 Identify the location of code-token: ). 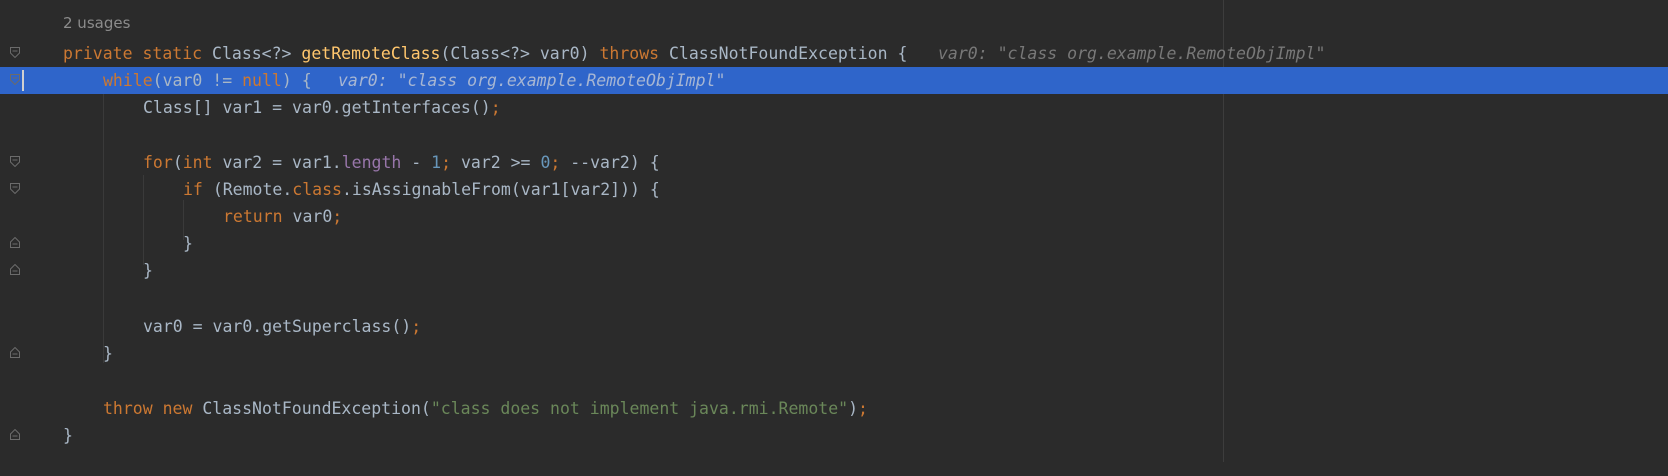
(853, 408).